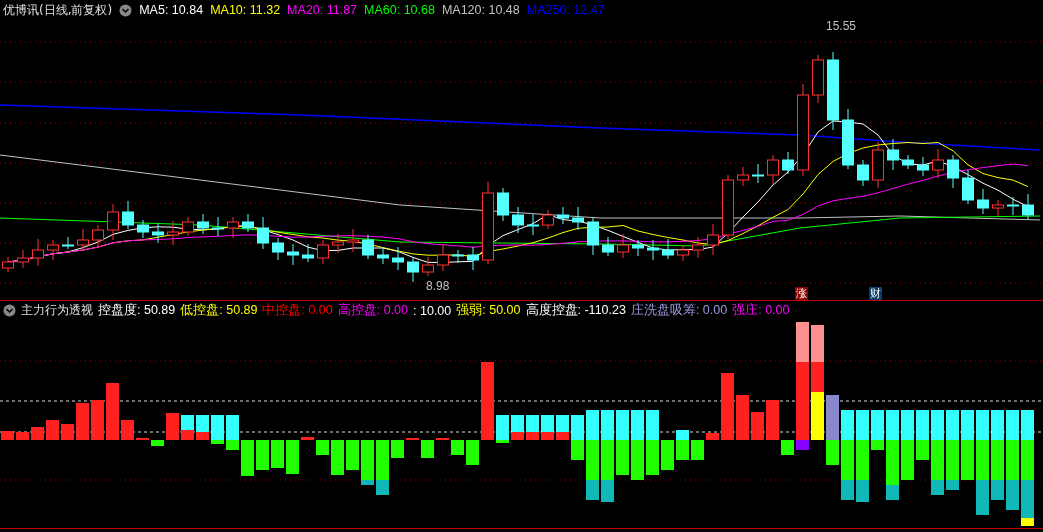  I want to click on moving-average-value: MA250: 12.47, so click(565, 10).